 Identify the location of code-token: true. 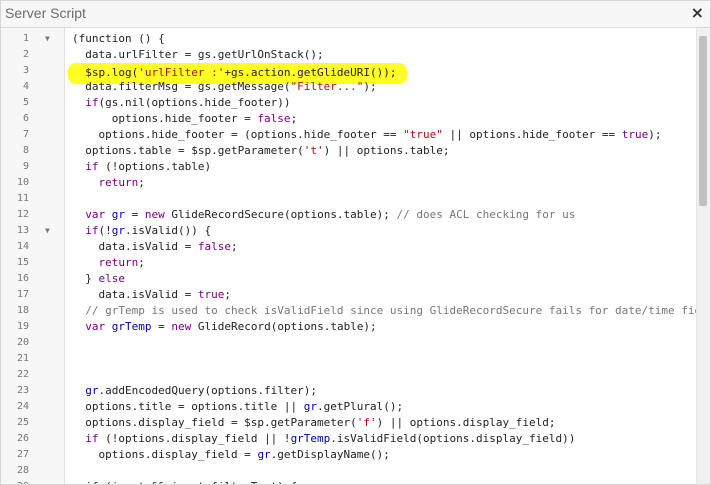
(211, 294).